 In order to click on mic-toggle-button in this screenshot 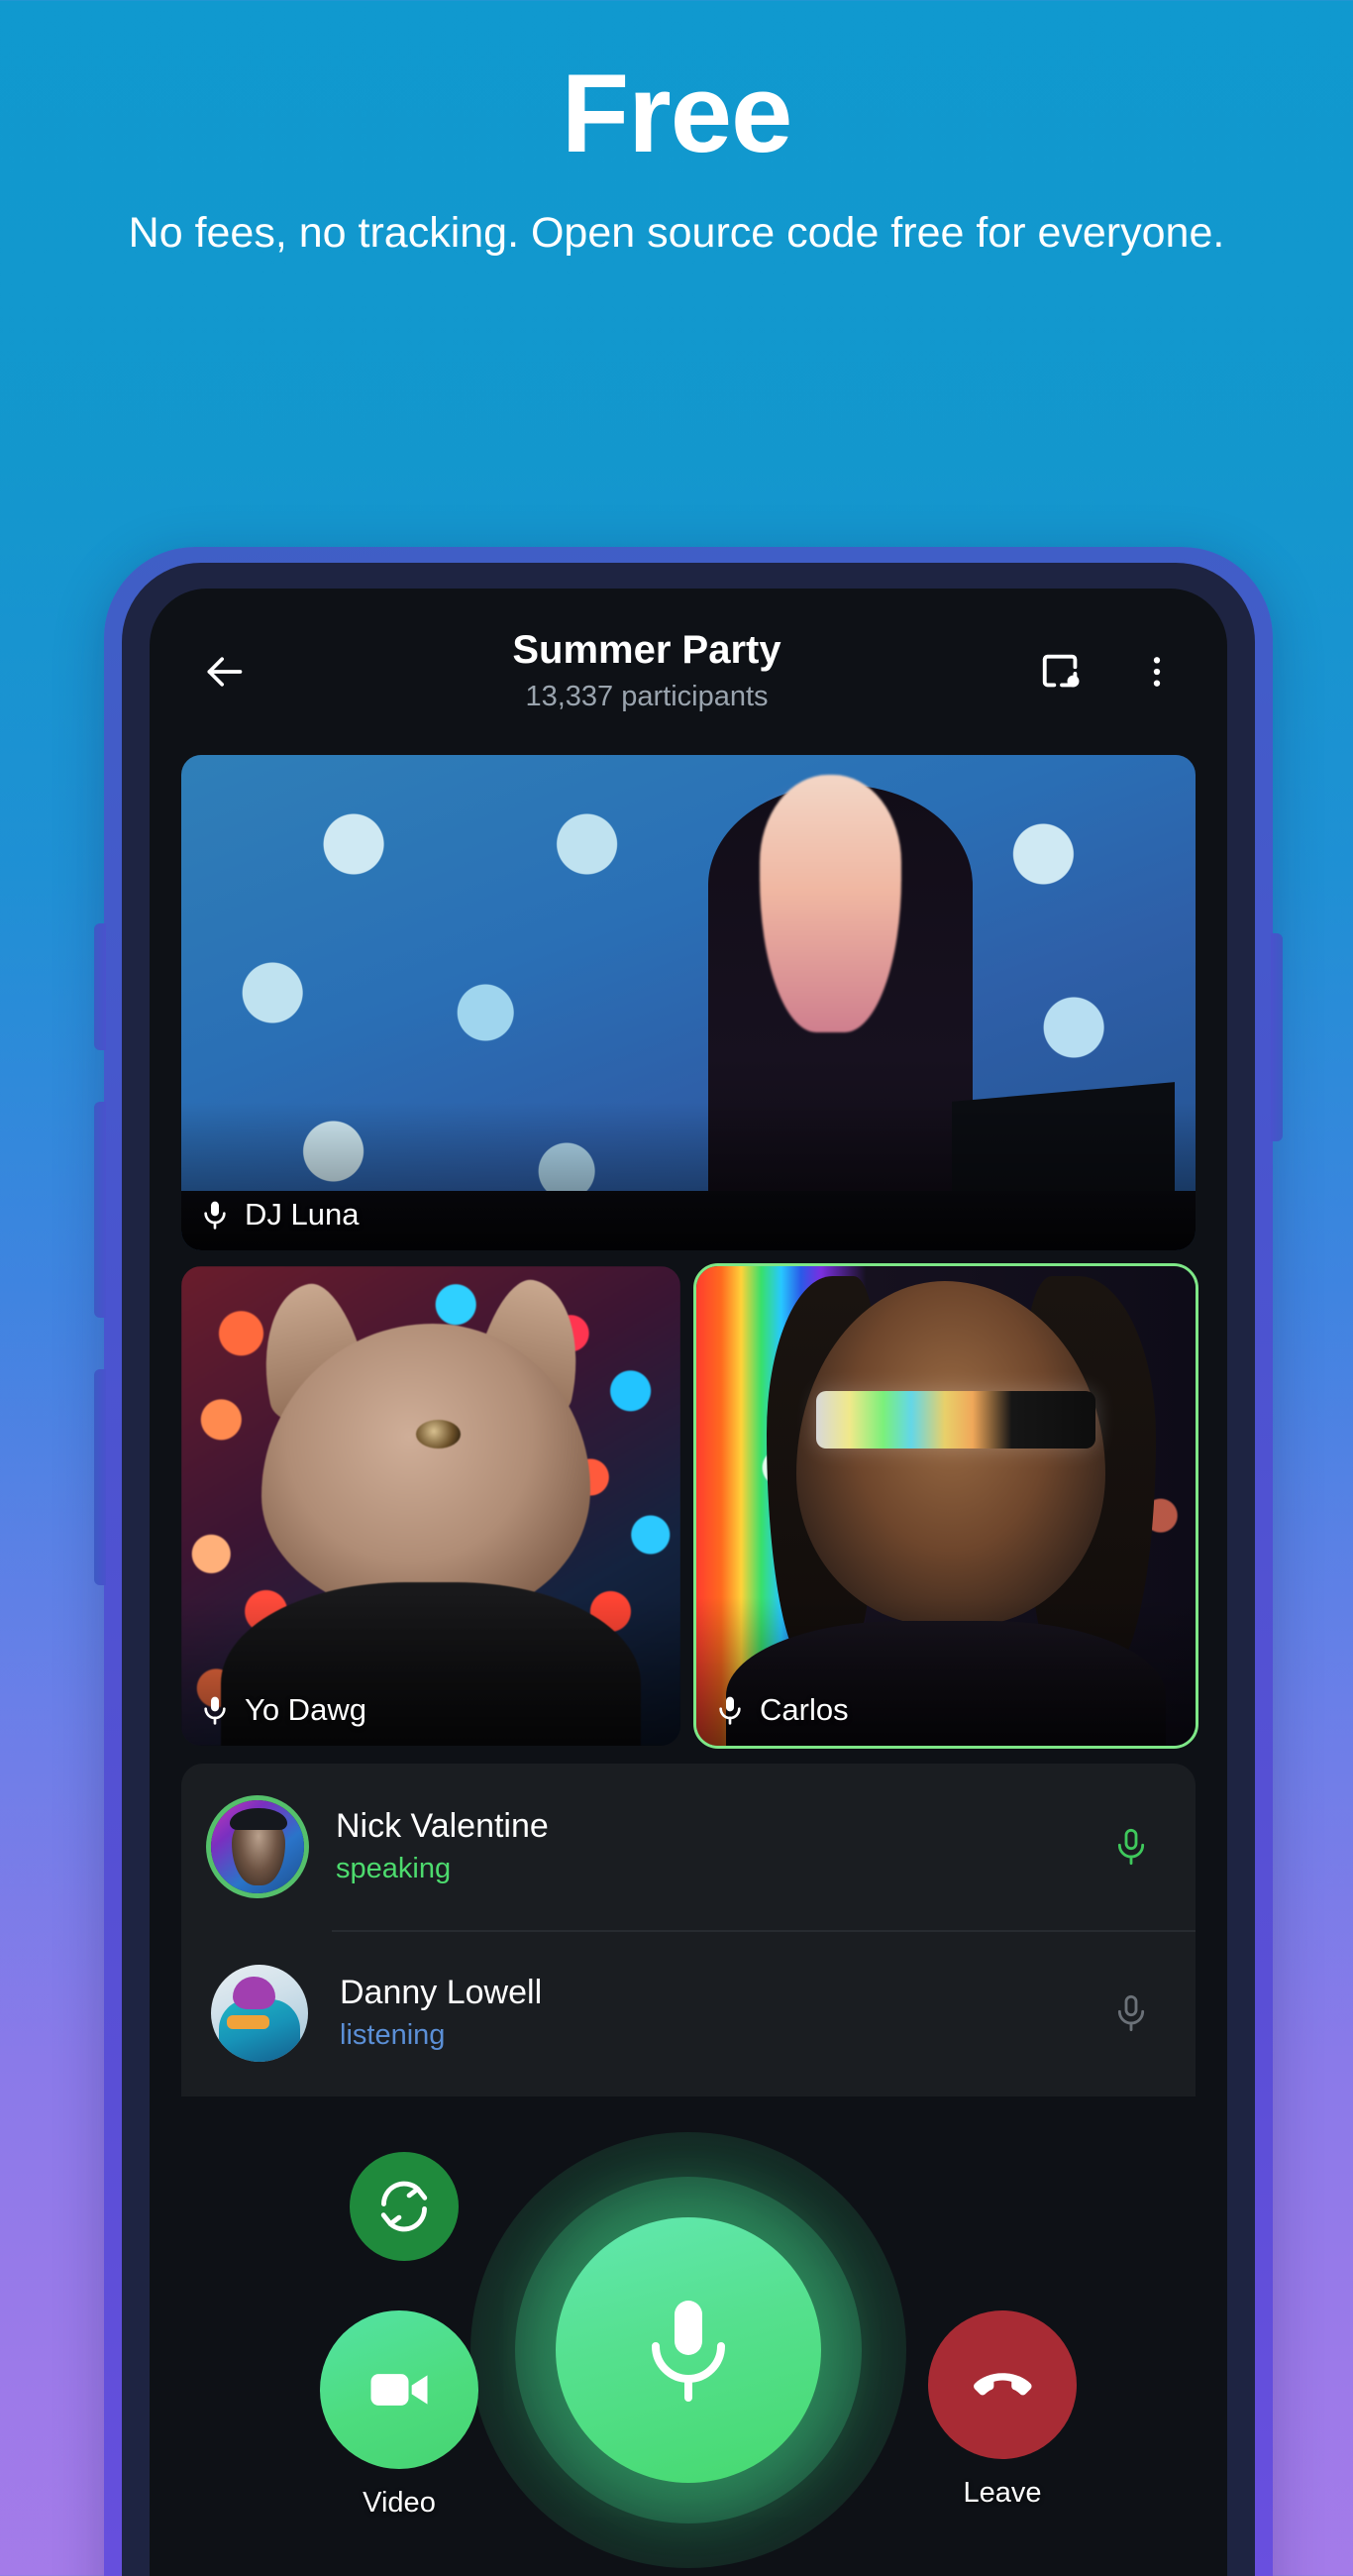, I will do `click(688, 2350)`.